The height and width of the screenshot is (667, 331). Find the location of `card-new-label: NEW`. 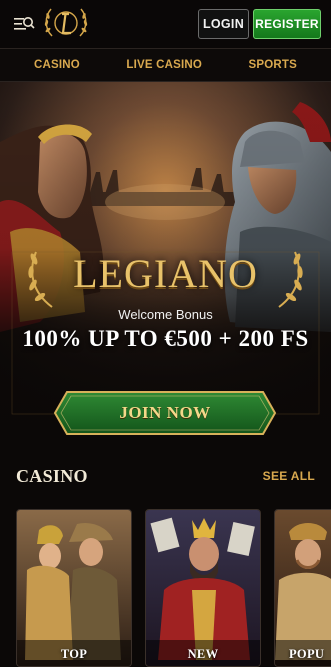

card-new-label: NEW is located at coordinates (203, 654).